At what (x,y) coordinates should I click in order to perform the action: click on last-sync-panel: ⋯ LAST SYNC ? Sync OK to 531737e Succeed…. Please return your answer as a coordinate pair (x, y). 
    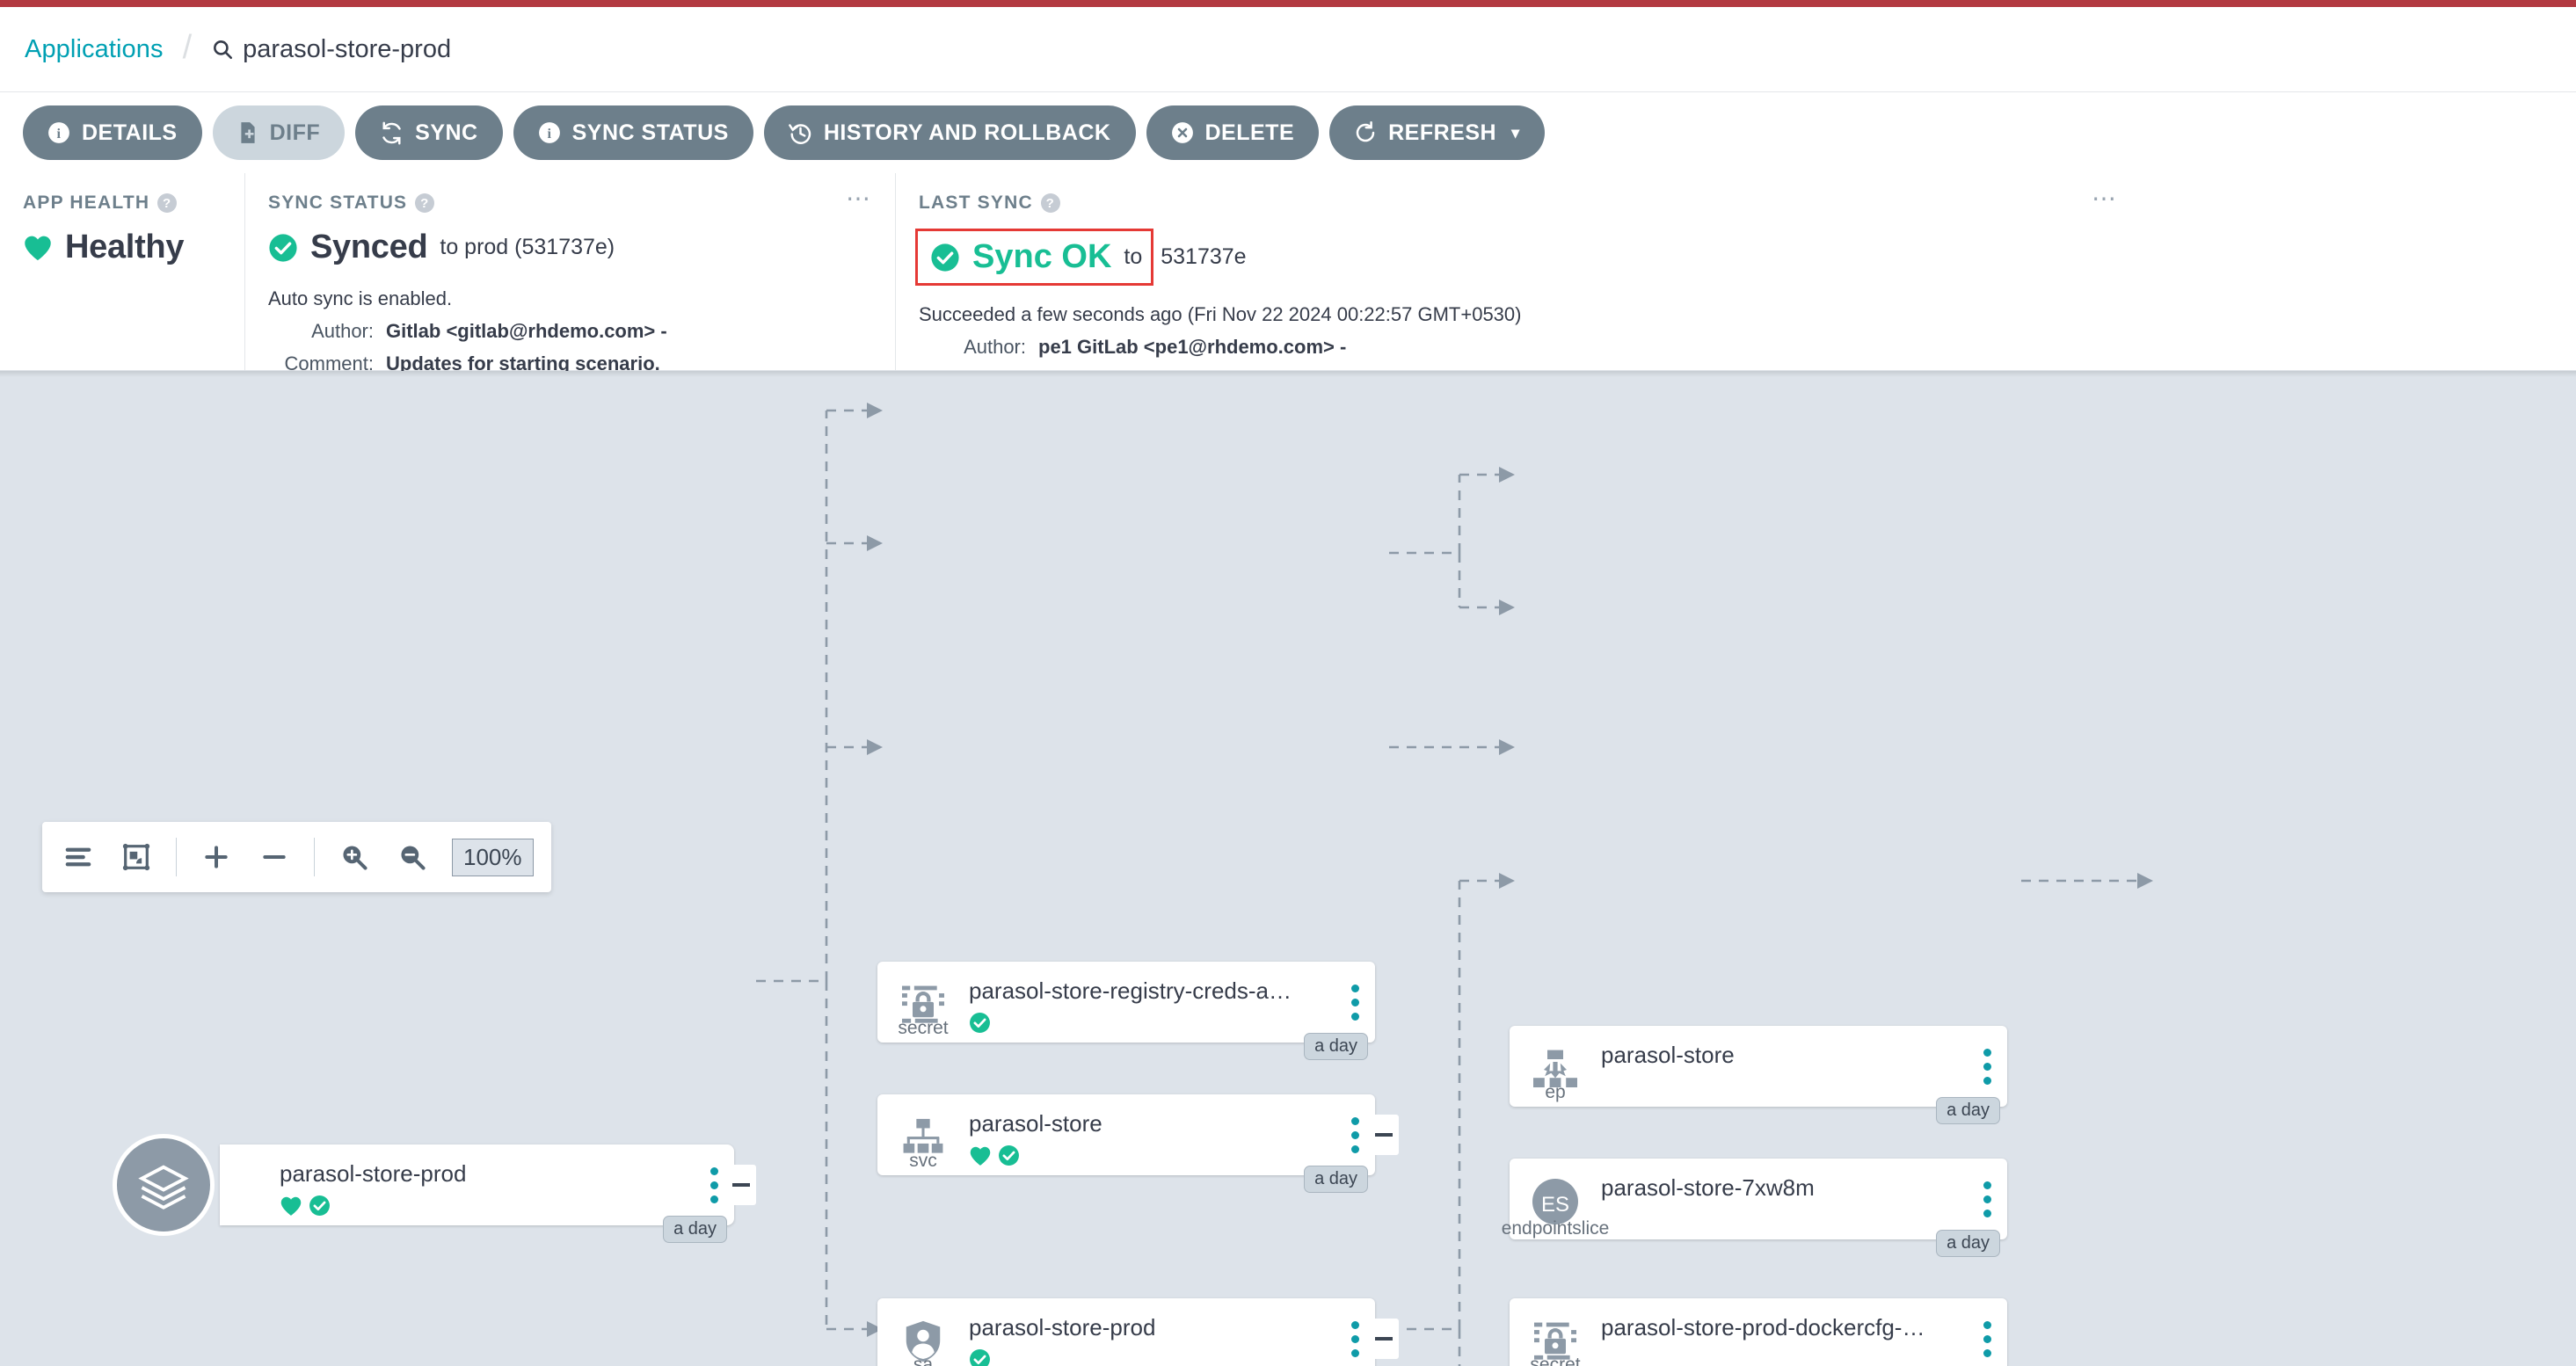
    Looking at the image, I should click on (1735, 281).